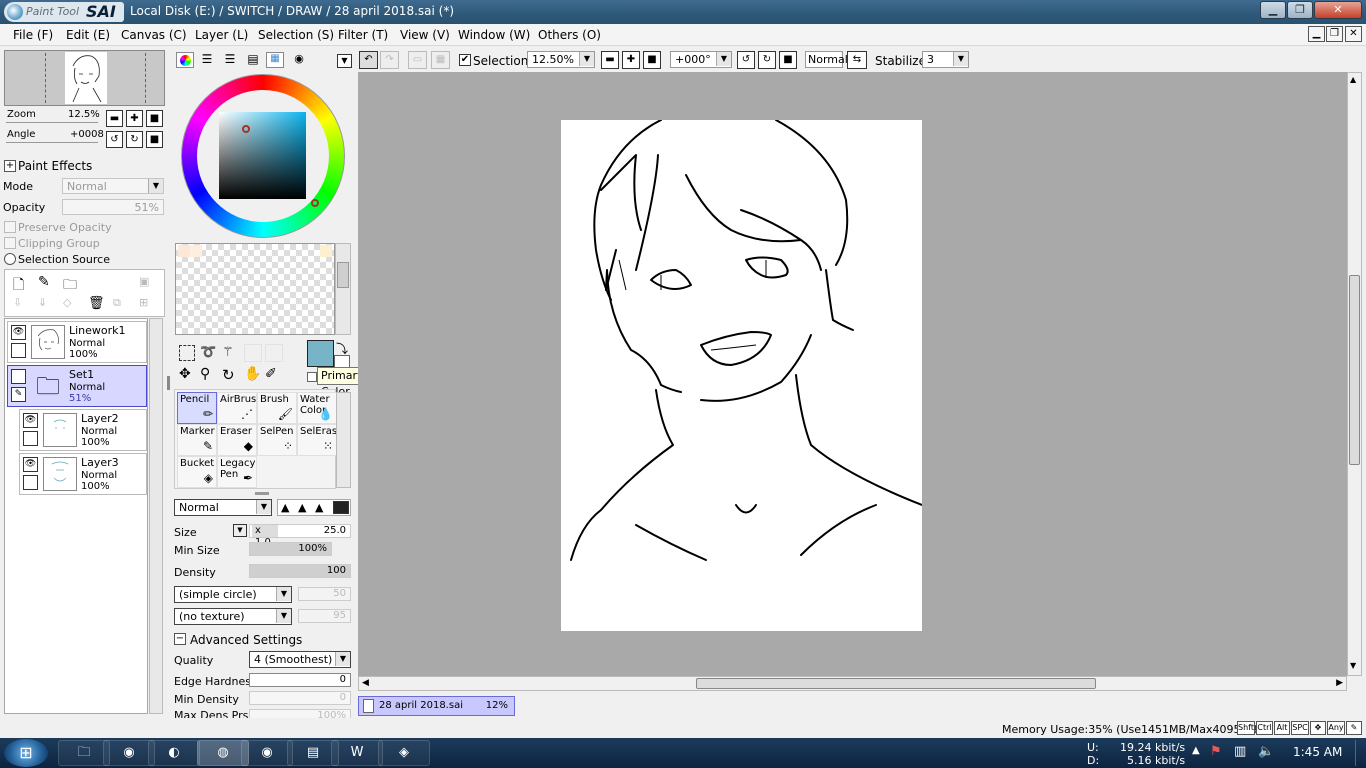 The width and height of the screenshot is (1366, 768). What do you see at coordinates (267, 753) in the screenshot?
I see `chrome-2-taskbar-icon: ◉` at bounding box center [267, 753].